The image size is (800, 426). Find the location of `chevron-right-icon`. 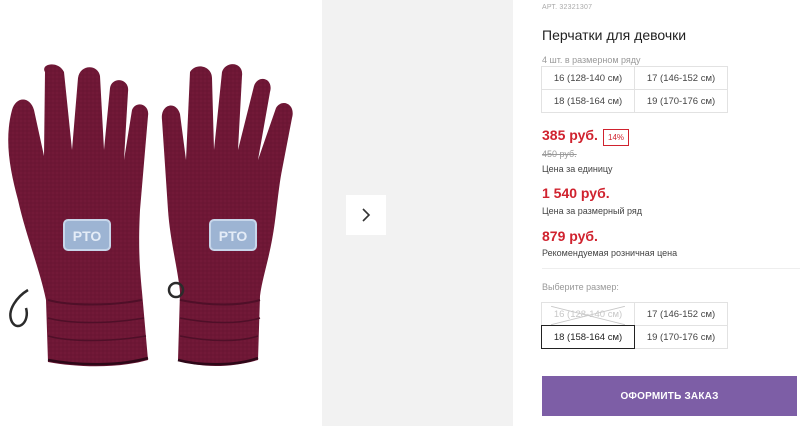

chevron-right-icon is located at coordinates (366, 215).